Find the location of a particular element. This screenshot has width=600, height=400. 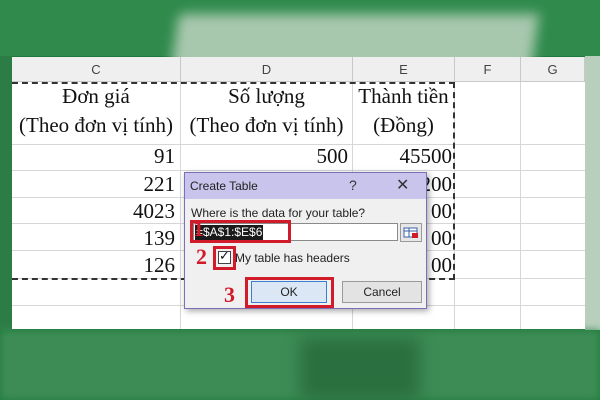

range-prompt-label: Where is the data for your table? is located at coordinates (278, 213).